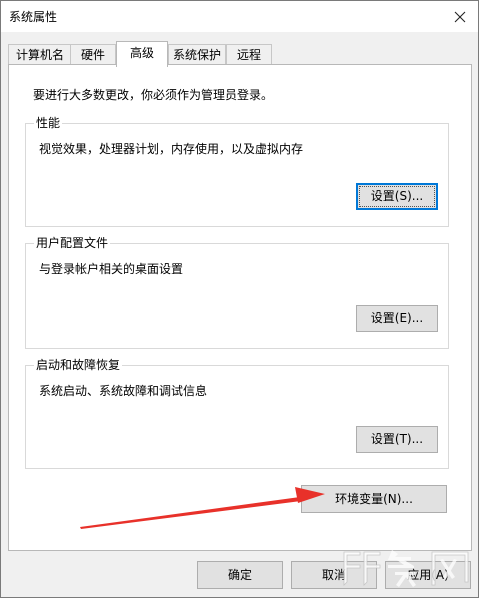 Image resolution: width=479 pixels, height=598 pixels. What do you see at coordinates (428, 575) in the screenshot?
I see `apply-button: 应用(A)` at bounding box center [428, 575].